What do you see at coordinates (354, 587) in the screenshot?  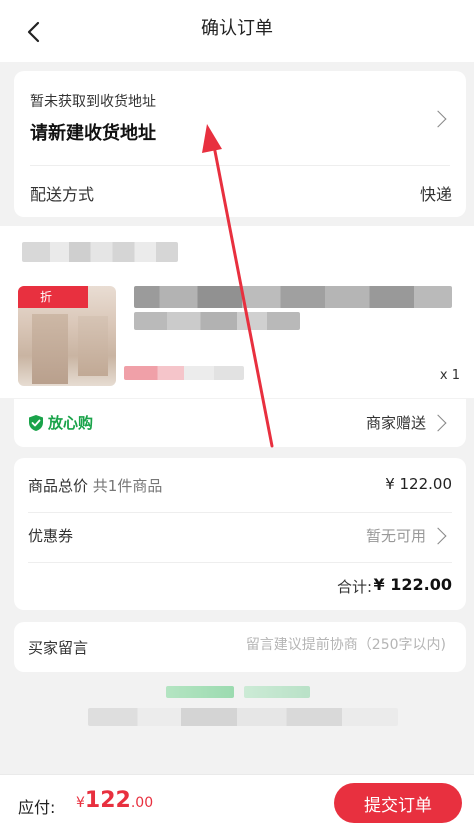 I see `sum-label: 合计:` at bounding box center [354, 587].